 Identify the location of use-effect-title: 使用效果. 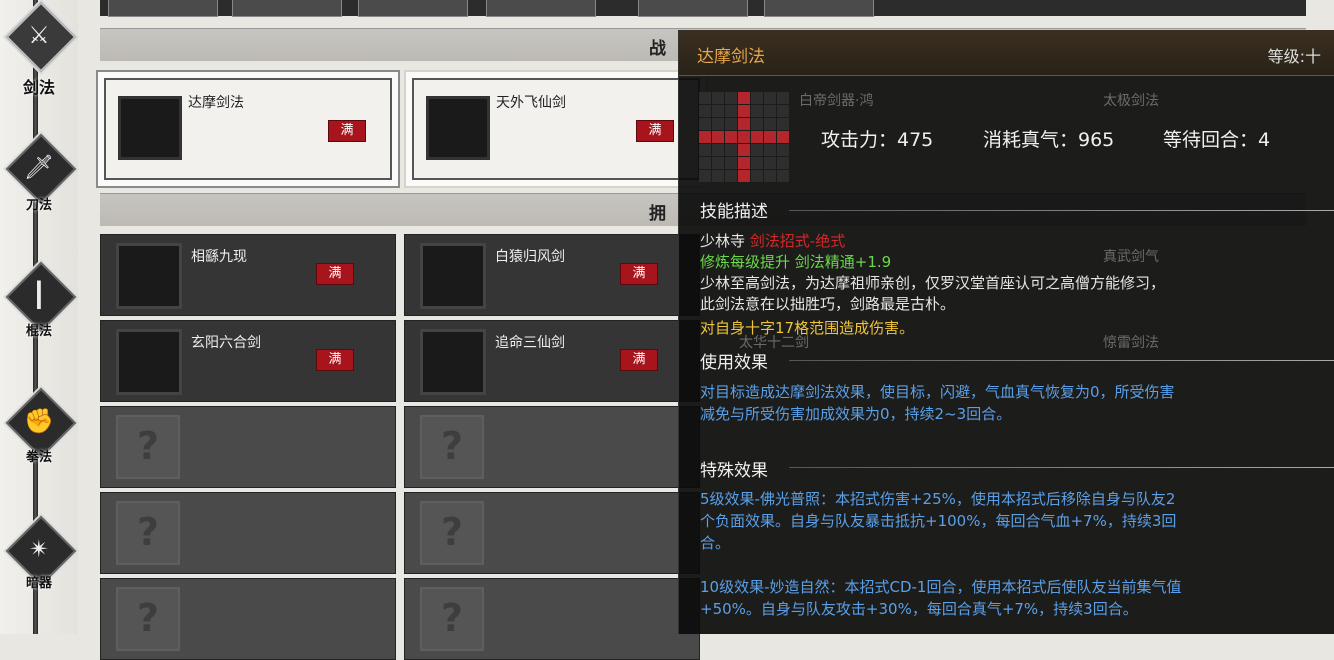
(734, 363).